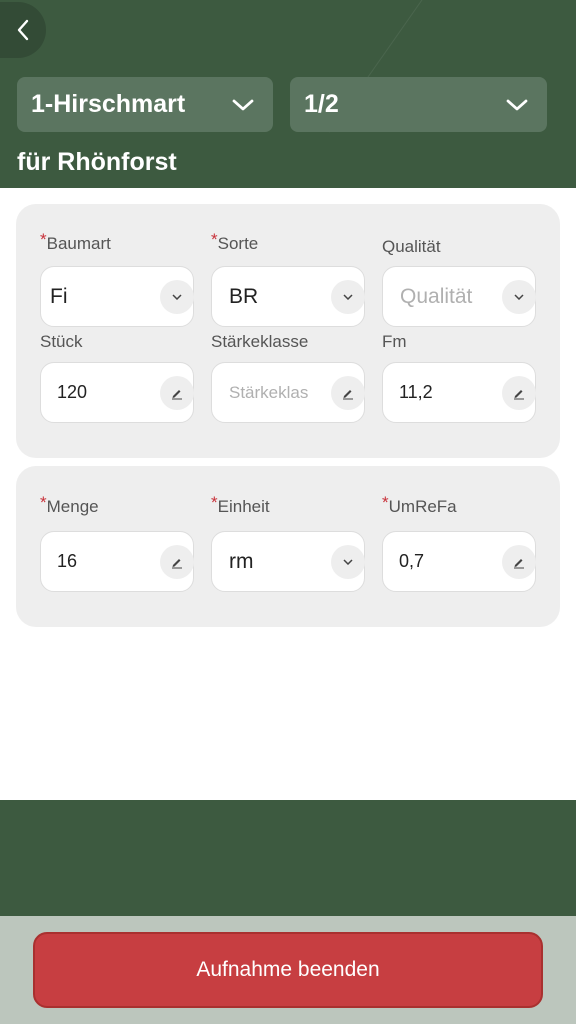 Image resolution: width=576 pixels, height=1024 pixels. Describe the element at coordinates (108, 104) in the screenshot. I see `species-dropdown-value: 1-Hirschmart` at that location.